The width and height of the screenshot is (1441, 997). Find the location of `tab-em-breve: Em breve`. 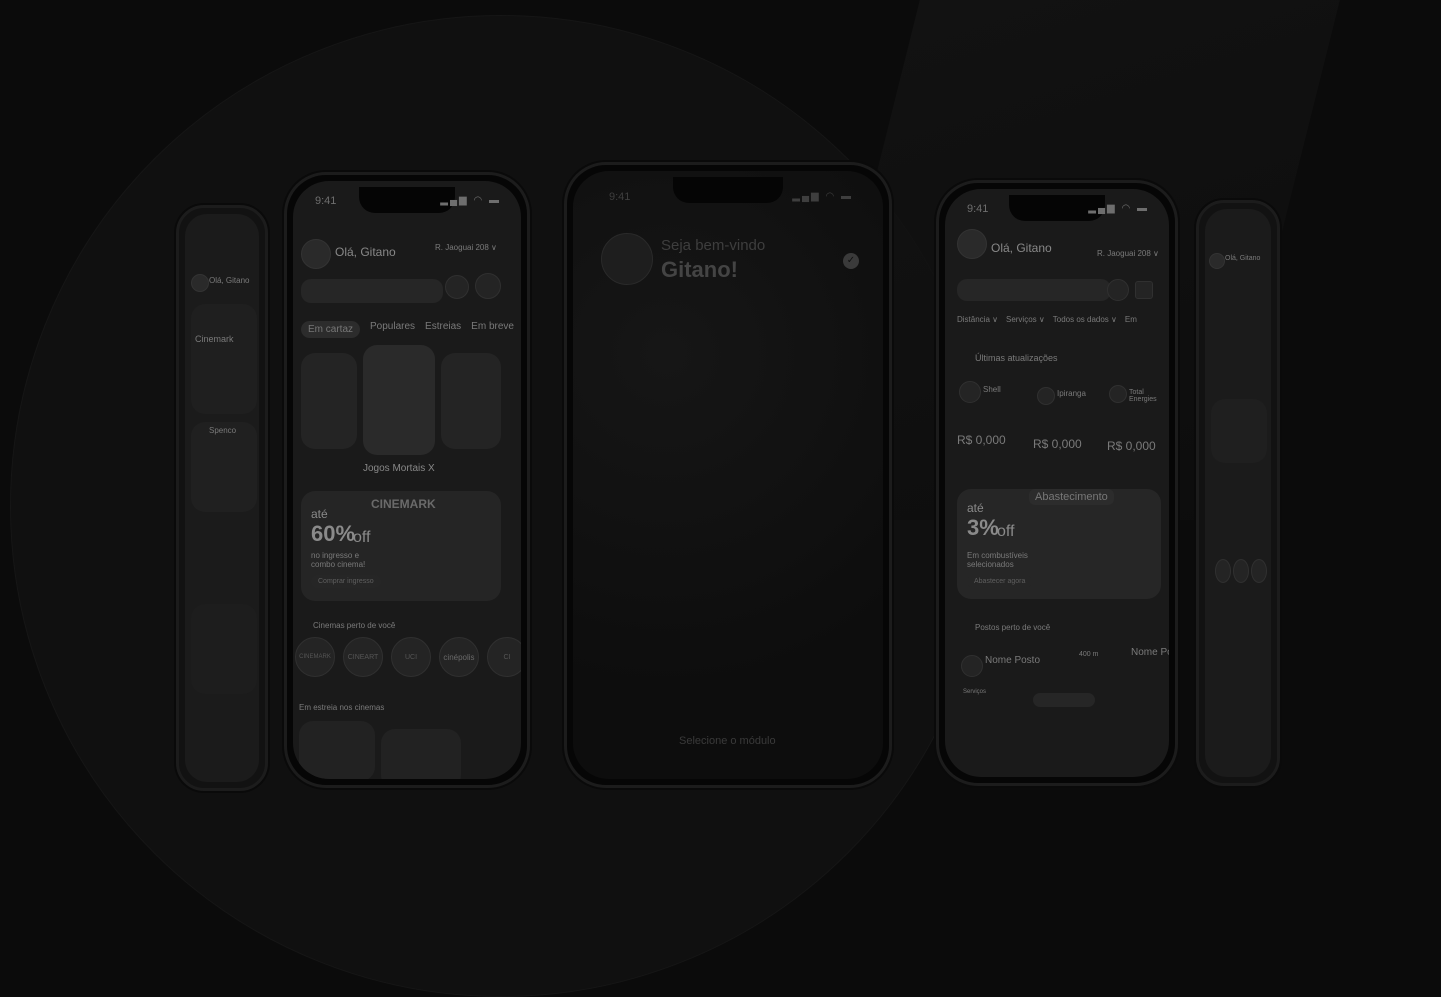

tab-em-breve: Em breve is located at coordinates (492, 329).